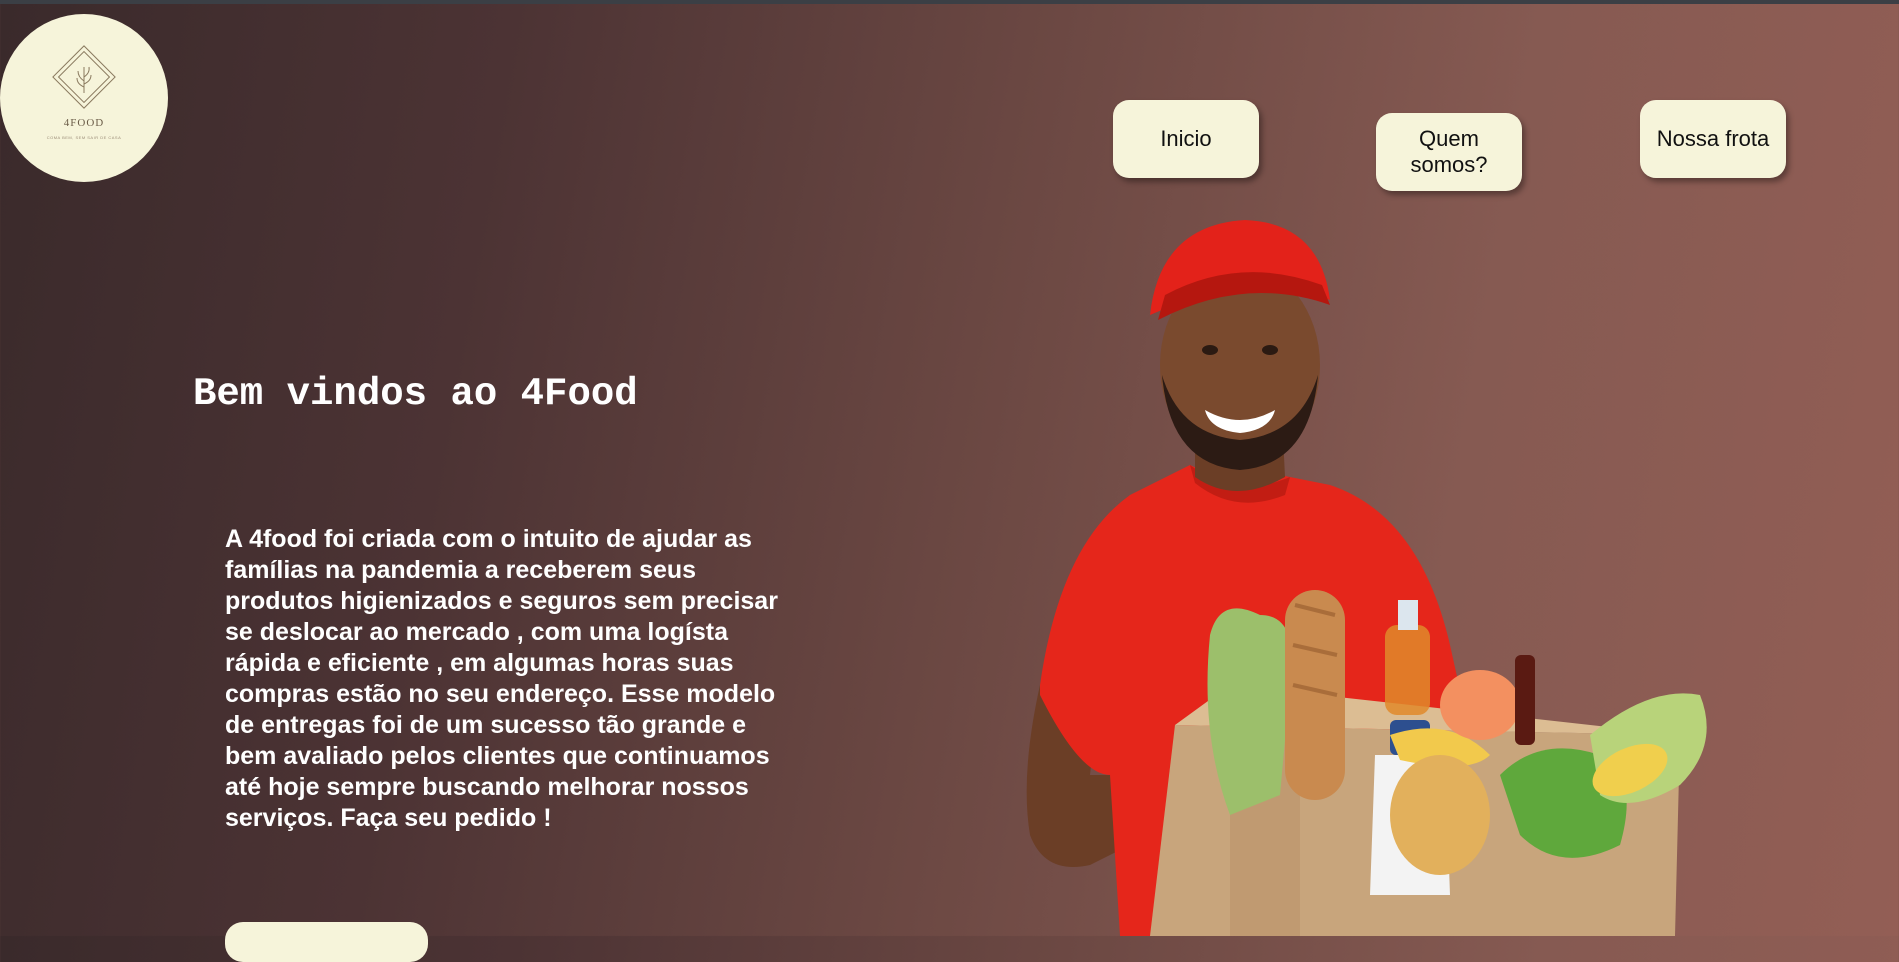 This screenshot has width=1899, height=962. What do you see at coordinates (949, 2) in the screenshot?
I see `browser-top-border` at bounding box center [949, 2].